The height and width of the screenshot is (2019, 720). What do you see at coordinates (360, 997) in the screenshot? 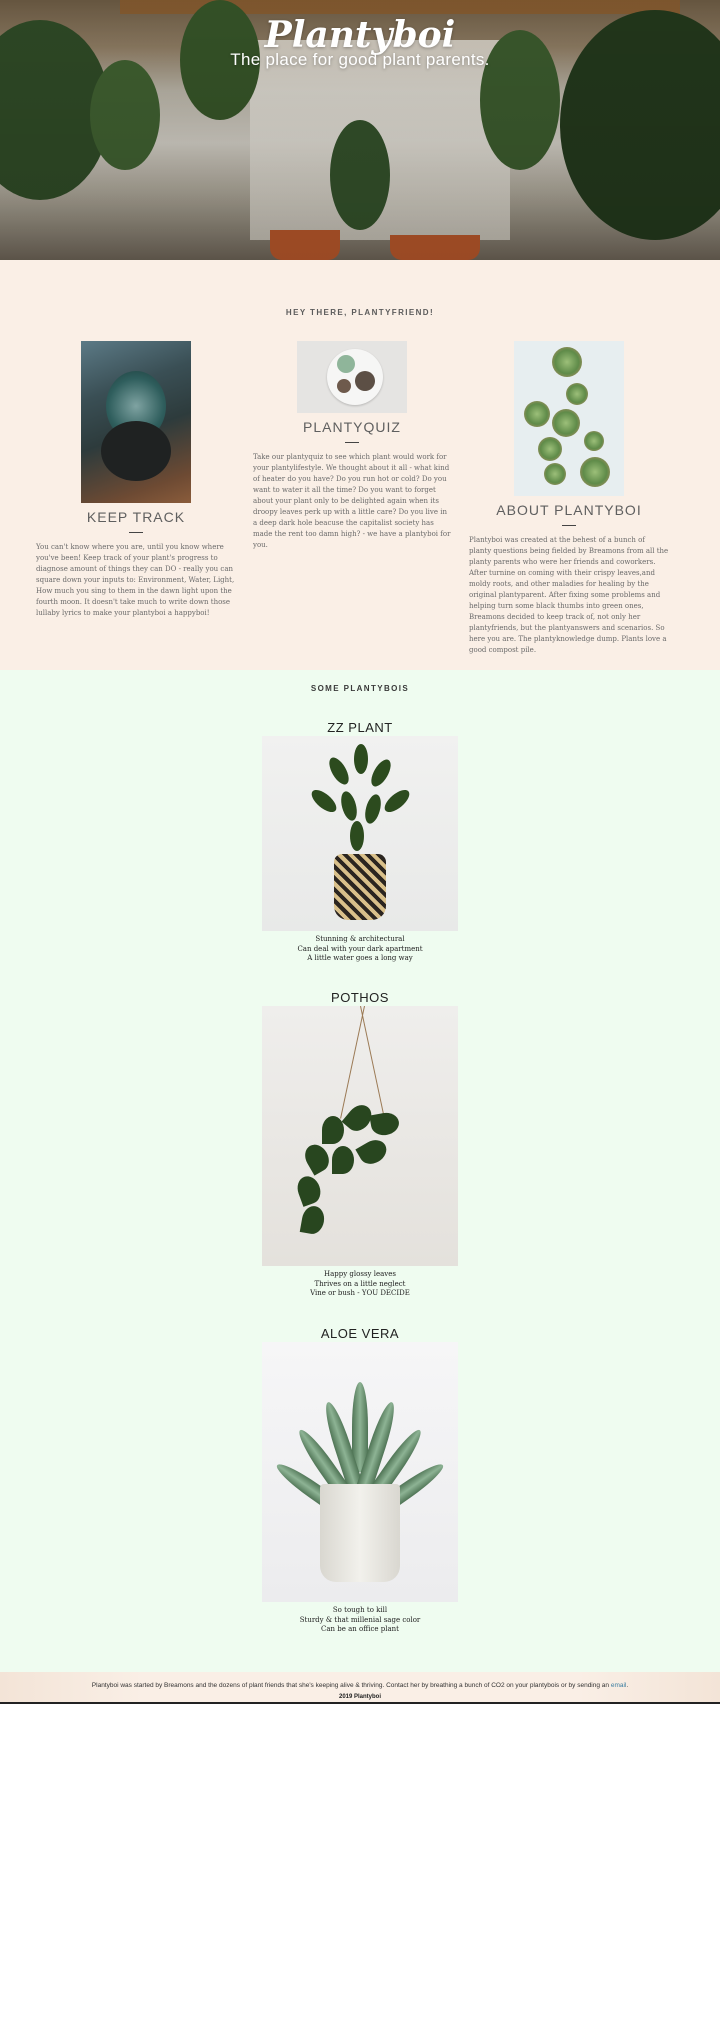
I see `plant-name: POTHOS` at bounding box center [360, 997].